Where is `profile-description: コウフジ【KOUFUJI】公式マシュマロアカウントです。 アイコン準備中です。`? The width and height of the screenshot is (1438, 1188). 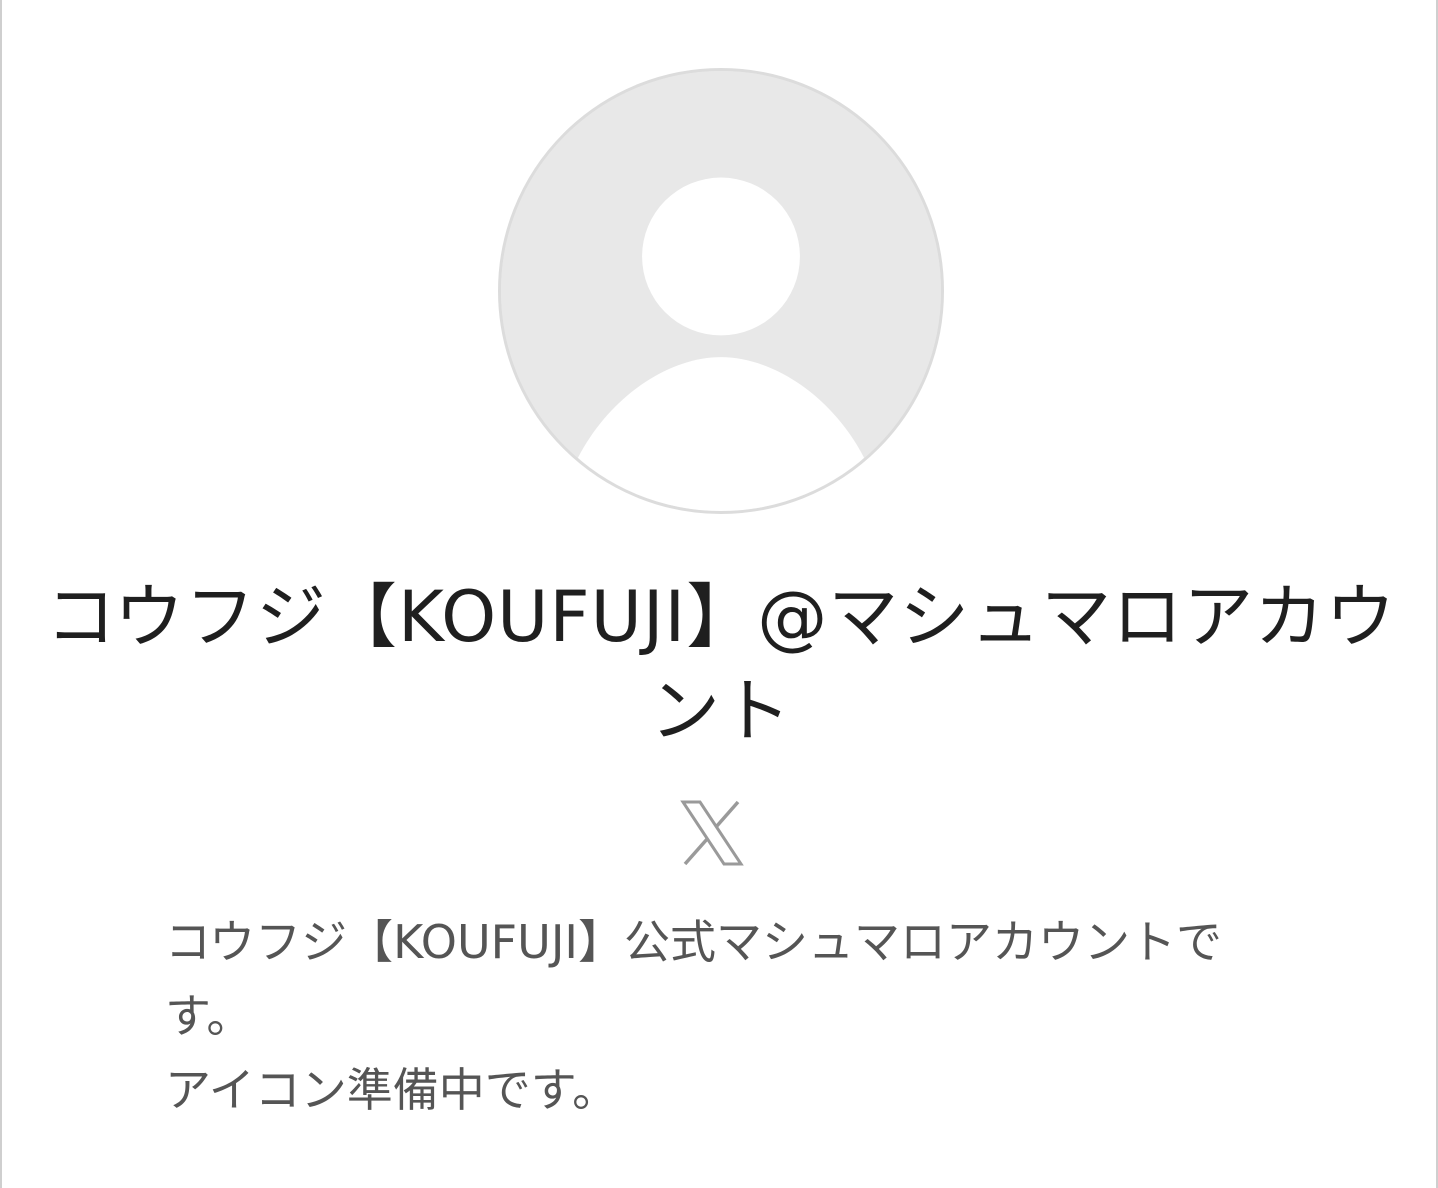
profile-description: コウフジ【KOUFUJI】公式マシュマロアカウントです。 アイコン準備中です。 is located at coordinates (720, 1016).